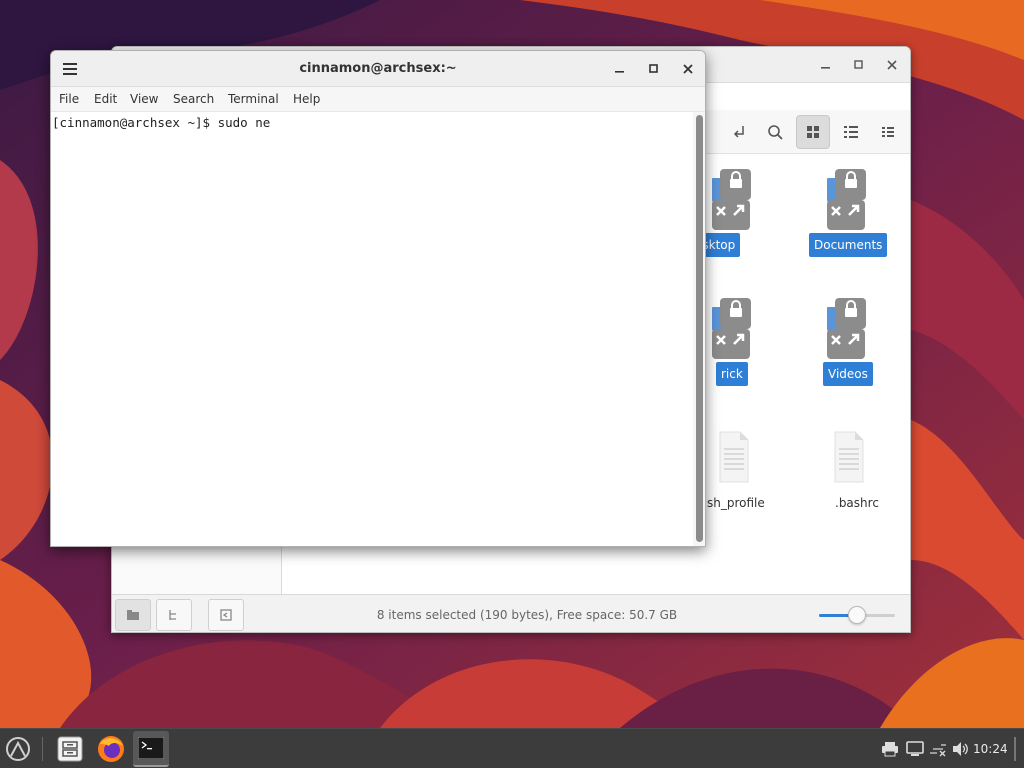  I want to click on network-disconnected-icon, so click(938, 750).